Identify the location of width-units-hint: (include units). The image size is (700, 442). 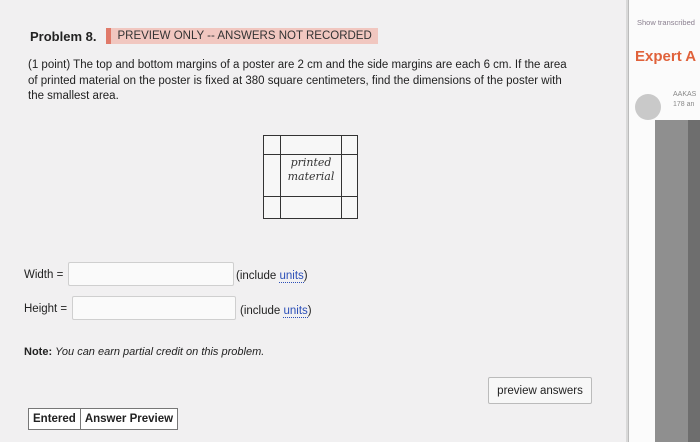
(272, 276).